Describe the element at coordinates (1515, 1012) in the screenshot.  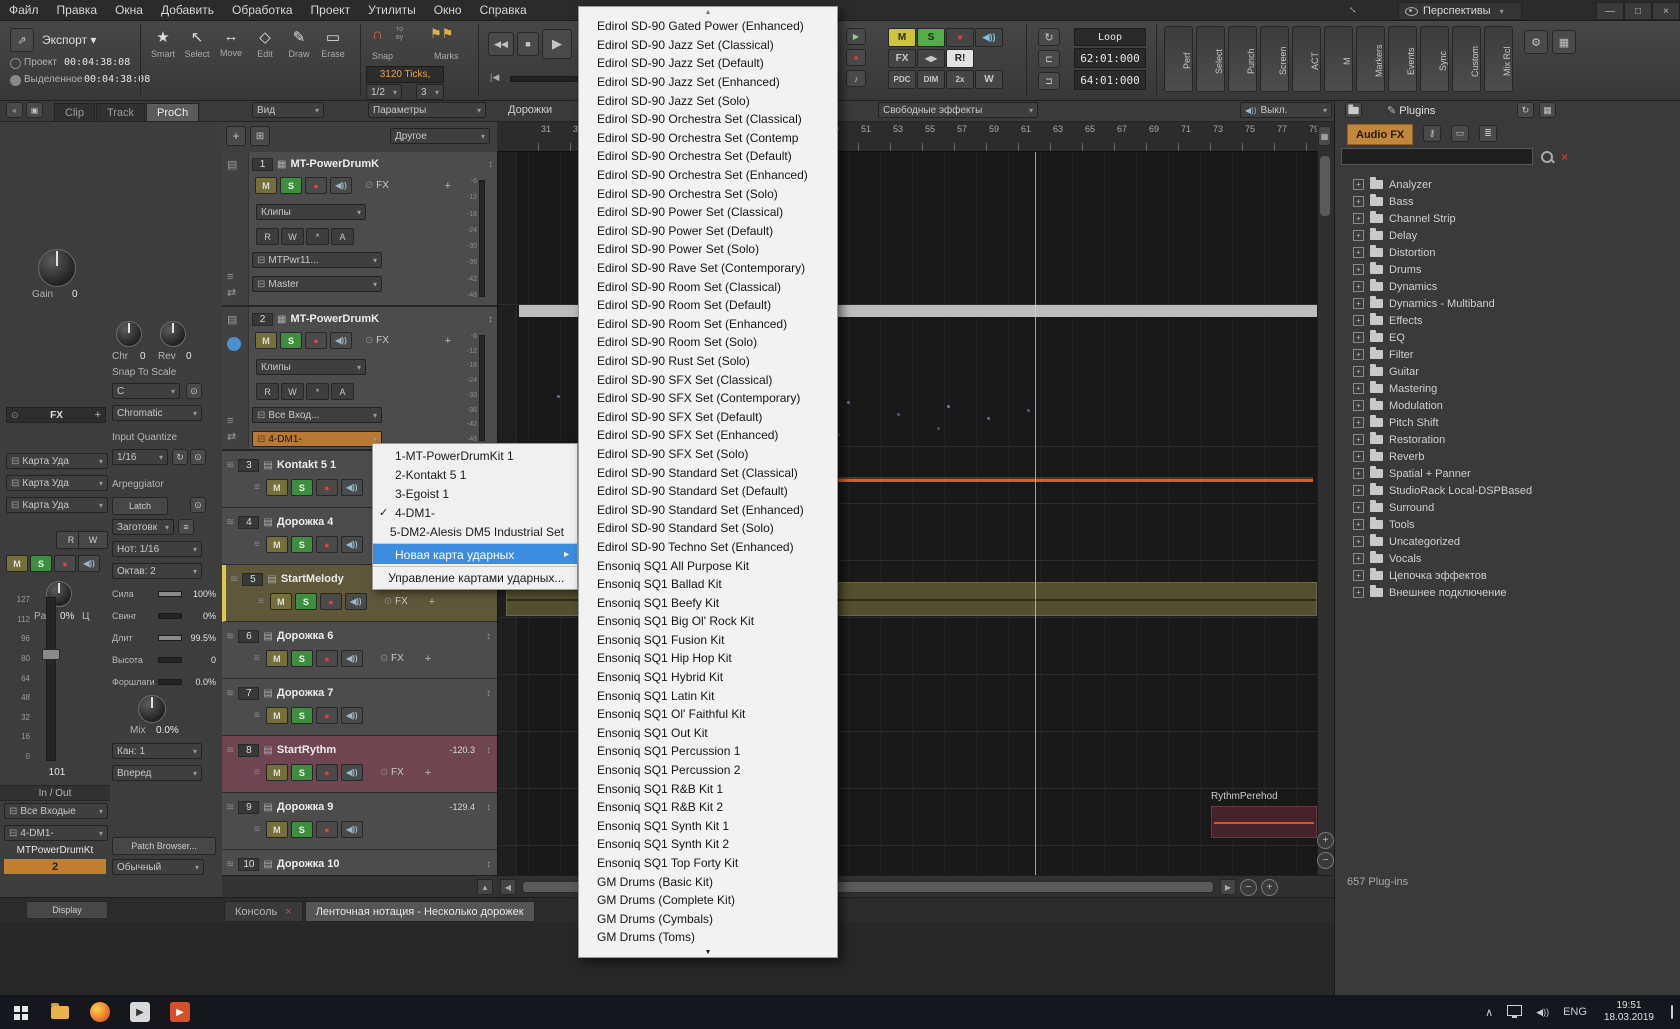
I see `display-tray-icon` at that location.